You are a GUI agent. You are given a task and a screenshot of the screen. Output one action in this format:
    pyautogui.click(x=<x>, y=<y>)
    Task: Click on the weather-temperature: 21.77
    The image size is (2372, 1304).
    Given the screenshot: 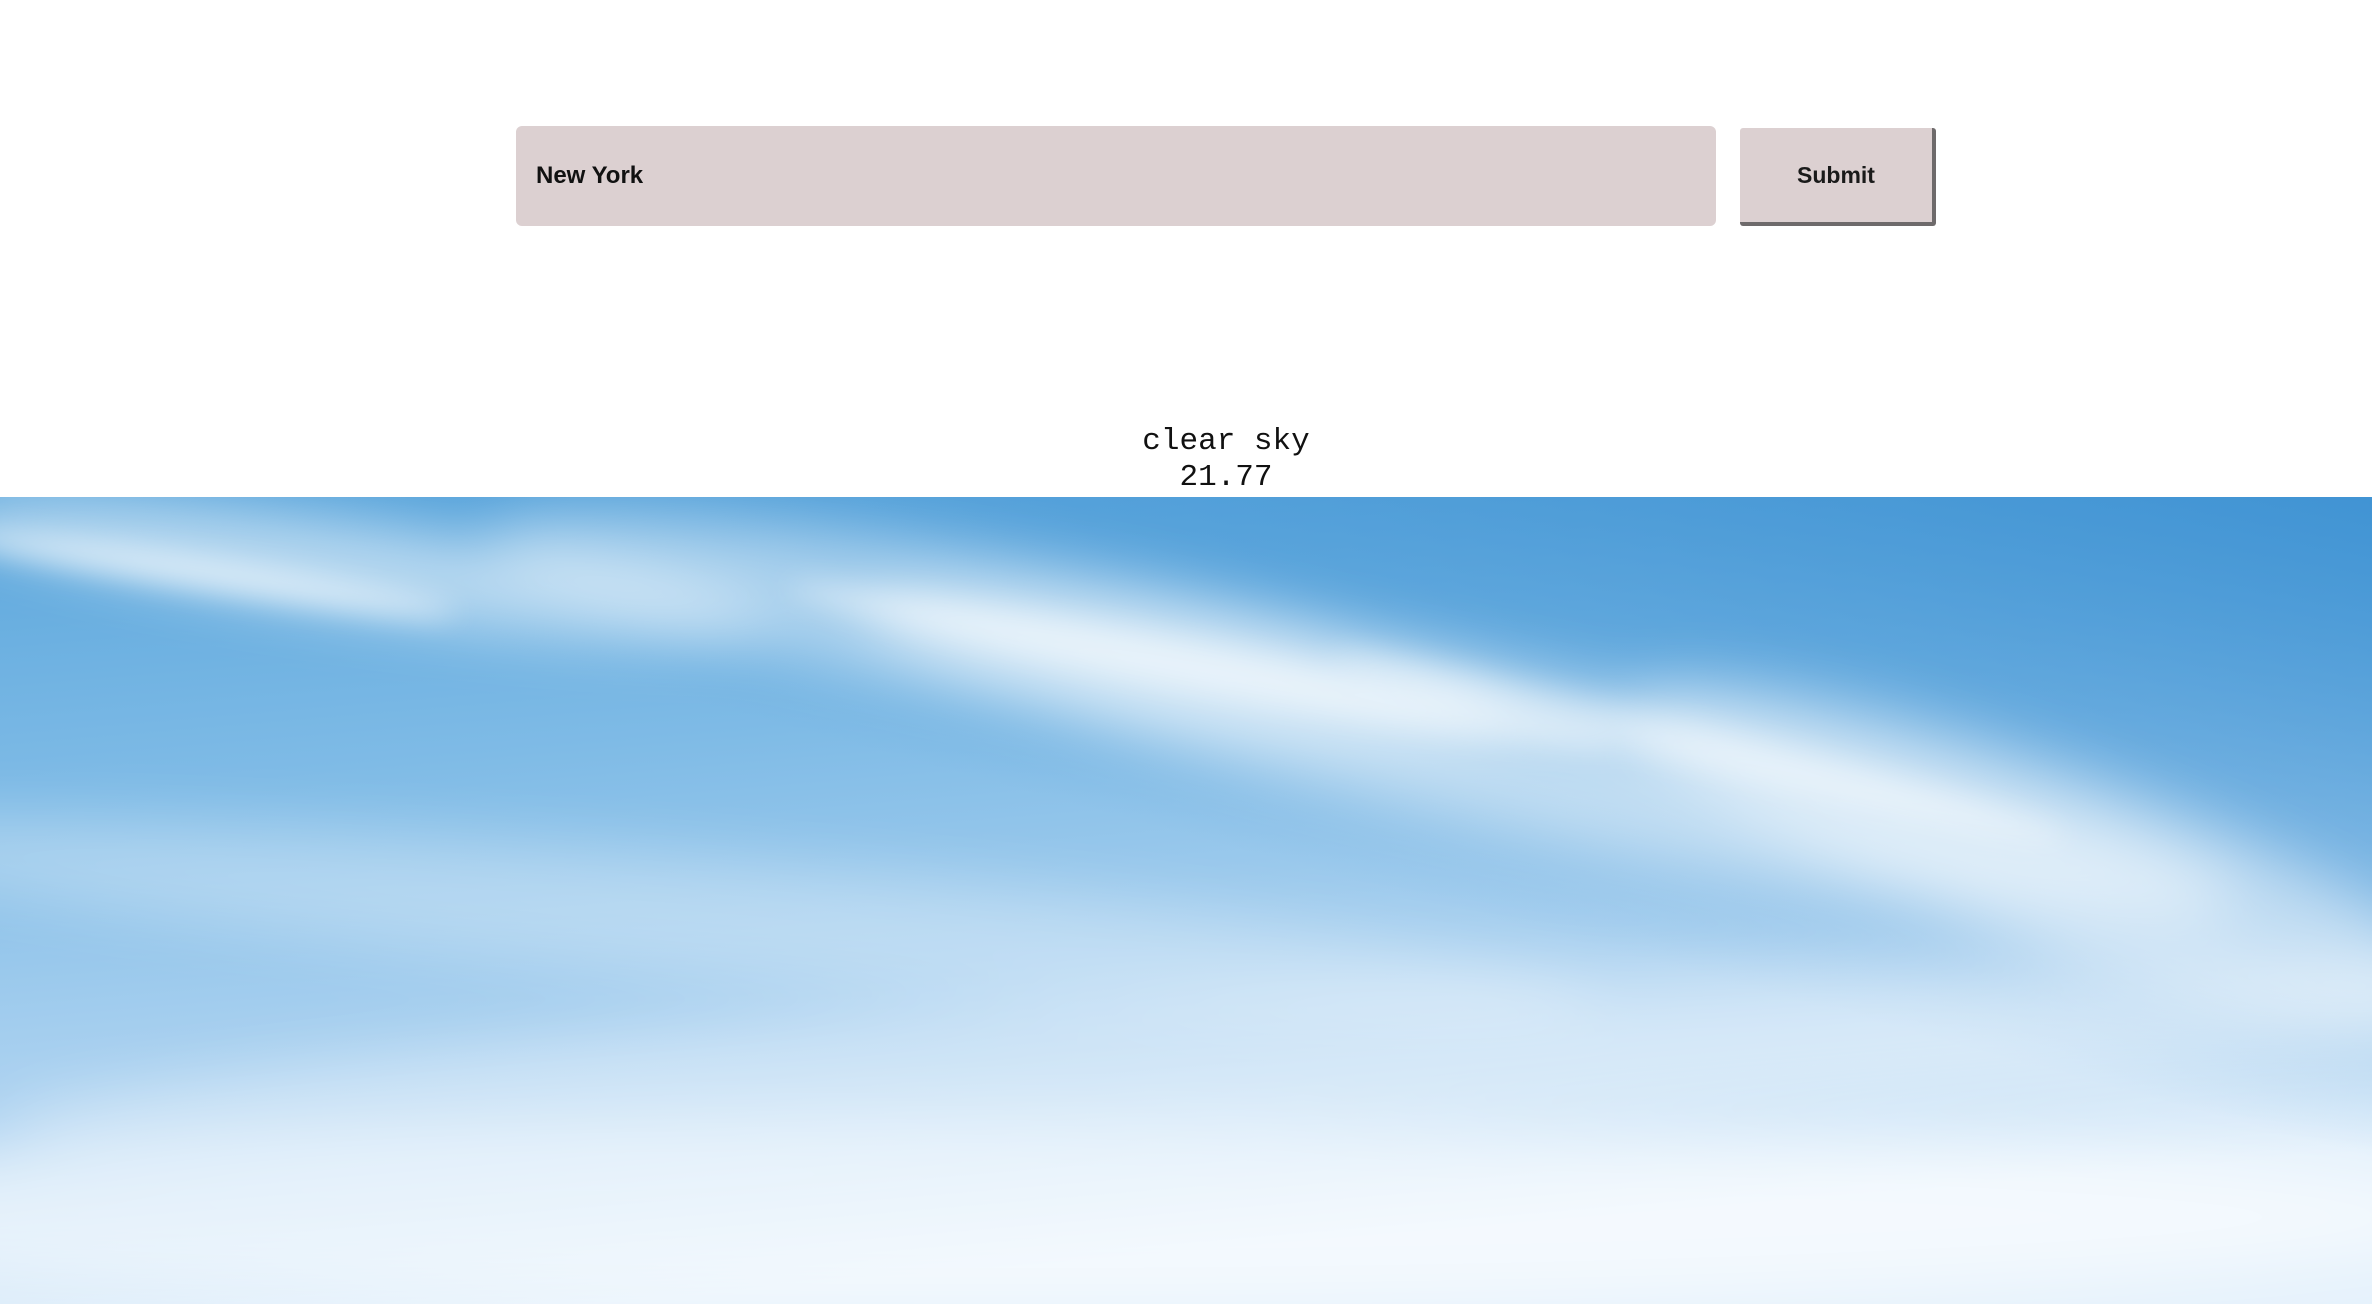 What is the action you would take?
    pyautogui.click(x=1226, y=477)
    